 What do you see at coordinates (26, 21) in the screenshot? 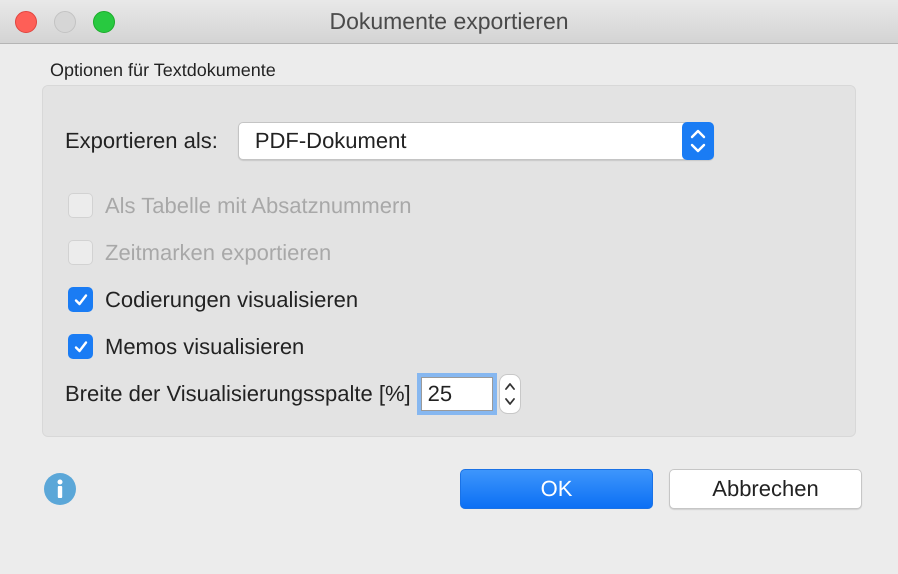
I see `close-icon` at bounding box center [26, 21].